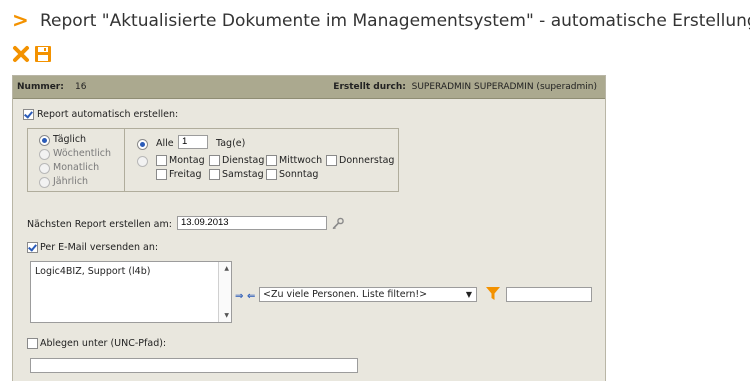  Describe the element at coordinates (194, 365) in the screenshot. I see `unc-path-input` at that location.